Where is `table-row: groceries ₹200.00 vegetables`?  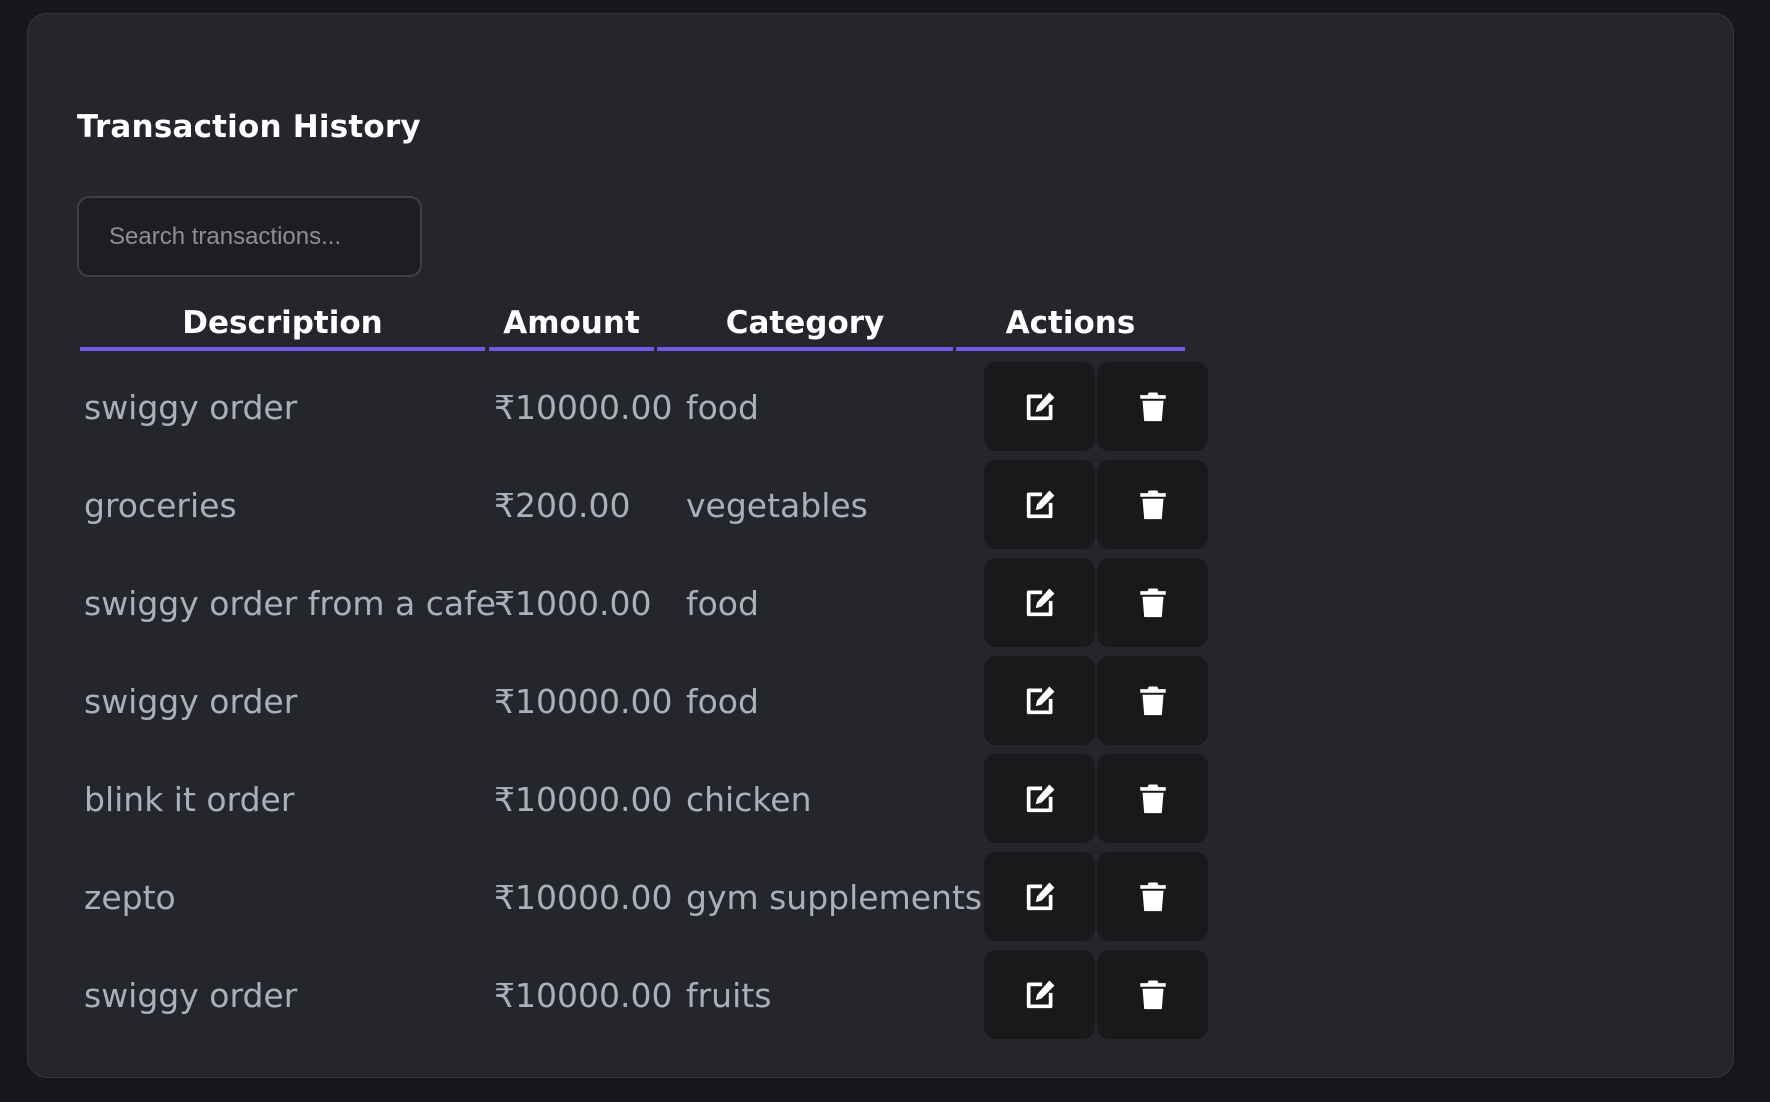 table-row: groceries ₹200.00 vegetables is located at coordinates (644, 505).